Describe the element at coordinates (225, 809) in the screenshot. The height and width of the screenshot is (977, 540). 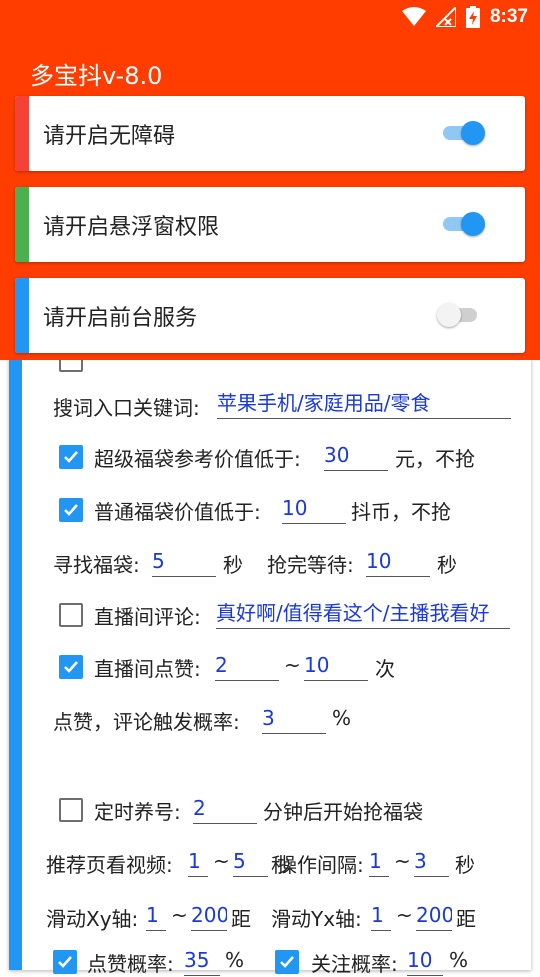
I see `timer-input: 2` at that location.